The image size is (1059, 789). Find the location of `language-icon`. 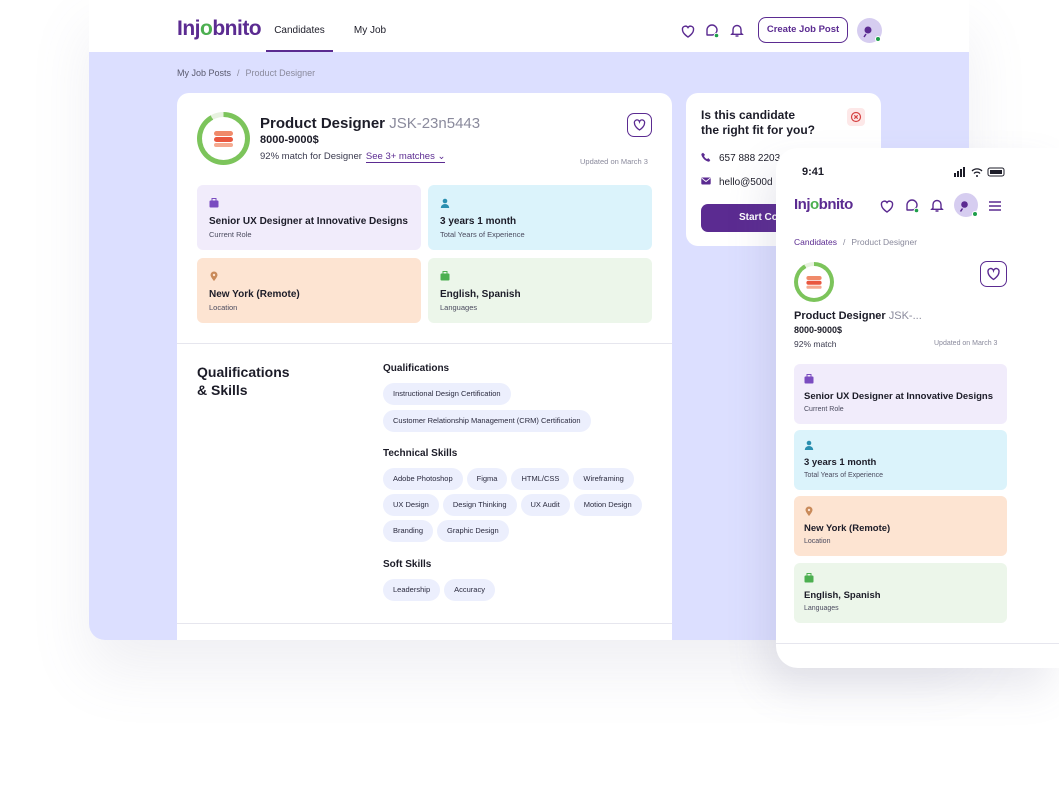

language-icon is located at coordinates (445, 276).